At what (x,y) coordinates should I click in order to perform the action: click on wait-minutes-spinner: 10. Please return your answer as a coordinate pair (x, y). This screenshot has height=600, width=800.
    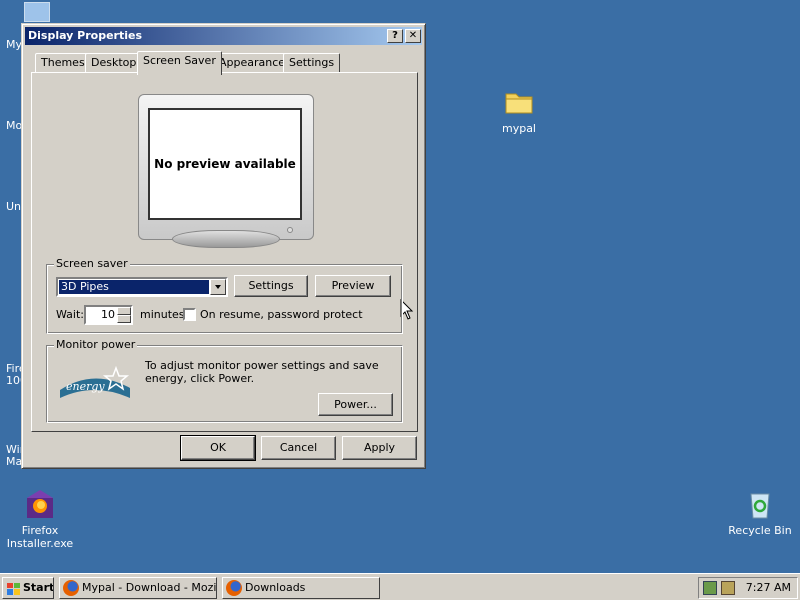
    Looking at the image, I should click on (108, 315).